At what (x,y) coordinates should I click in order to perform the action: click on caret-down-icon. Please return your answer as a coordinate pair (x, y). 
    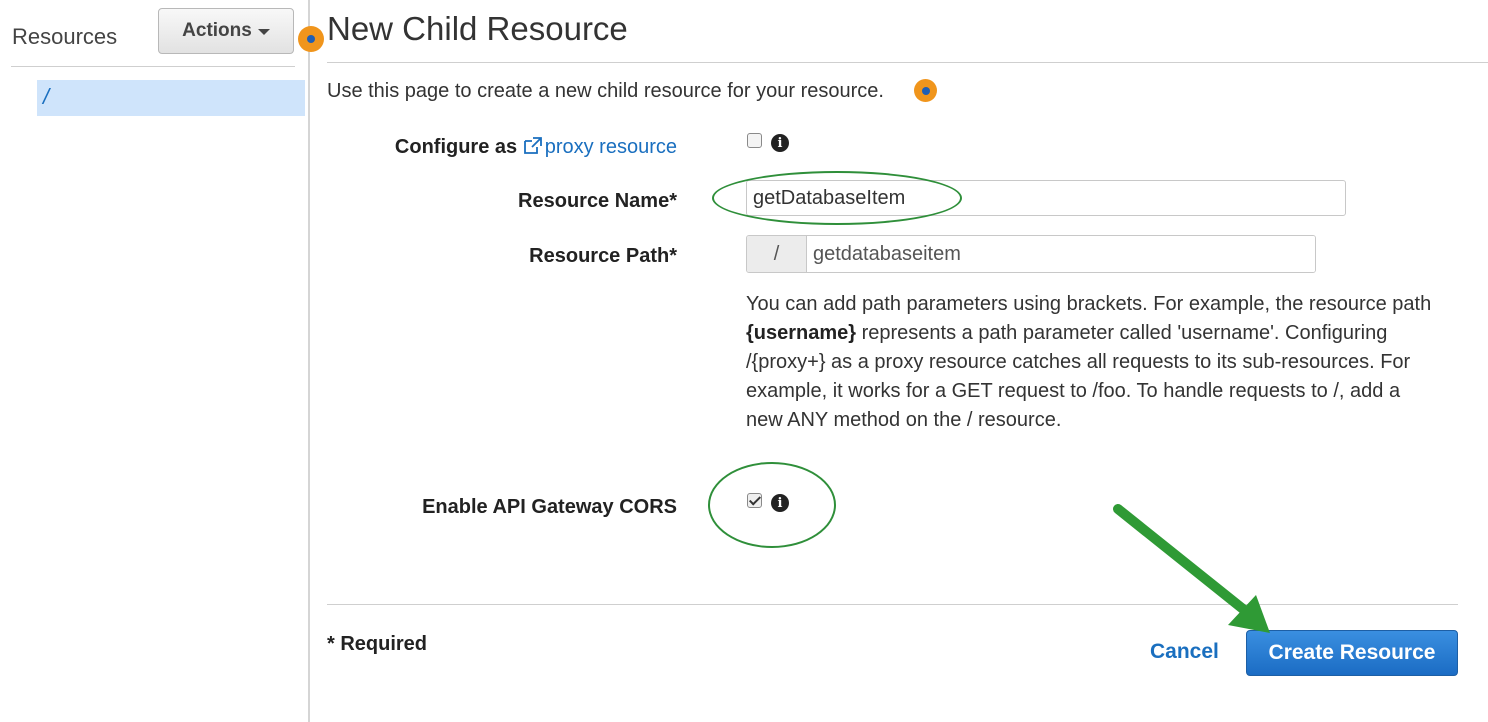
    Looking at the image, I should click on (263, 32).